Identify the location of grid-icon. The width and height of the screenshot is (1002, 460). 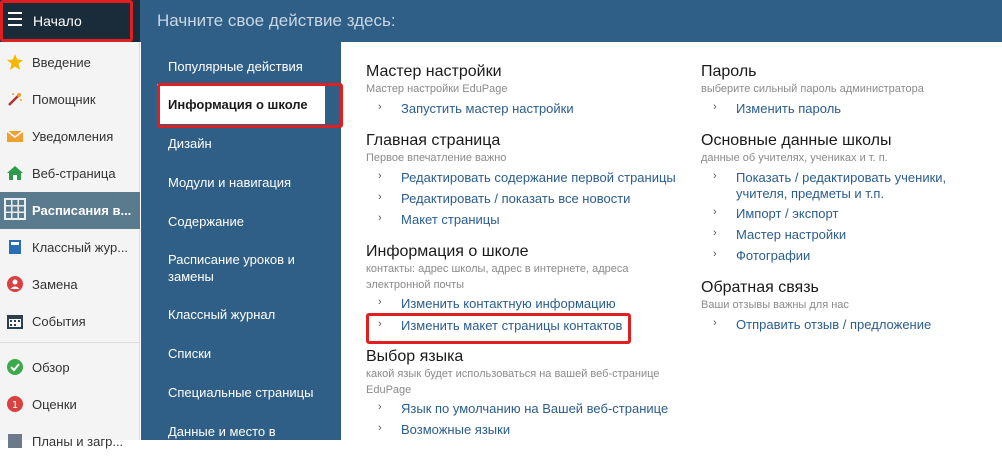
(15, 209).